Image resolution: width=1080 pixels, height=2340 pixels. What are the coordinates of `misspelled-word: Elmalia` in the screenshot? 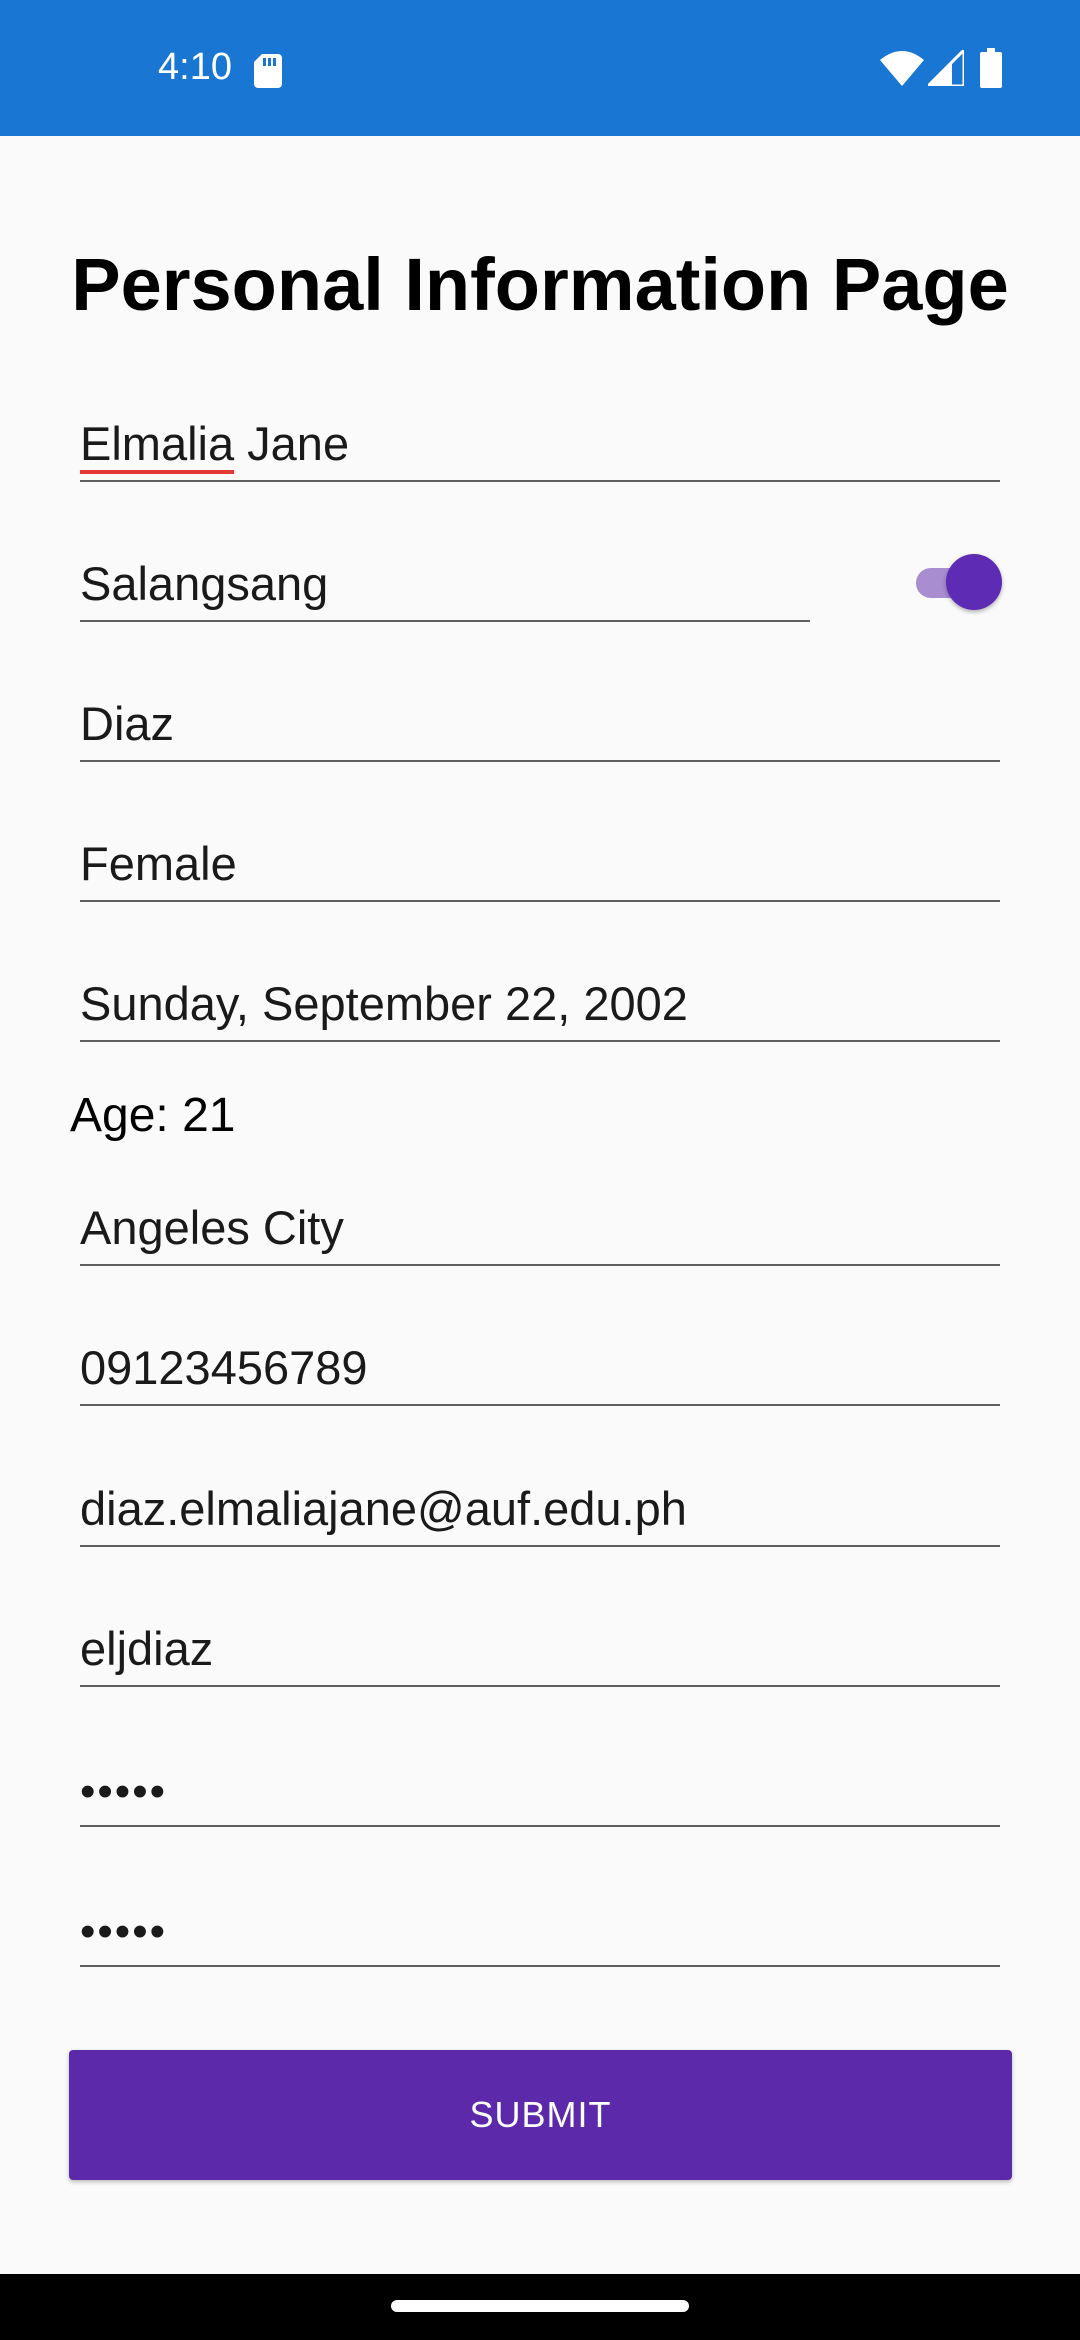 It's located at (157, 443).